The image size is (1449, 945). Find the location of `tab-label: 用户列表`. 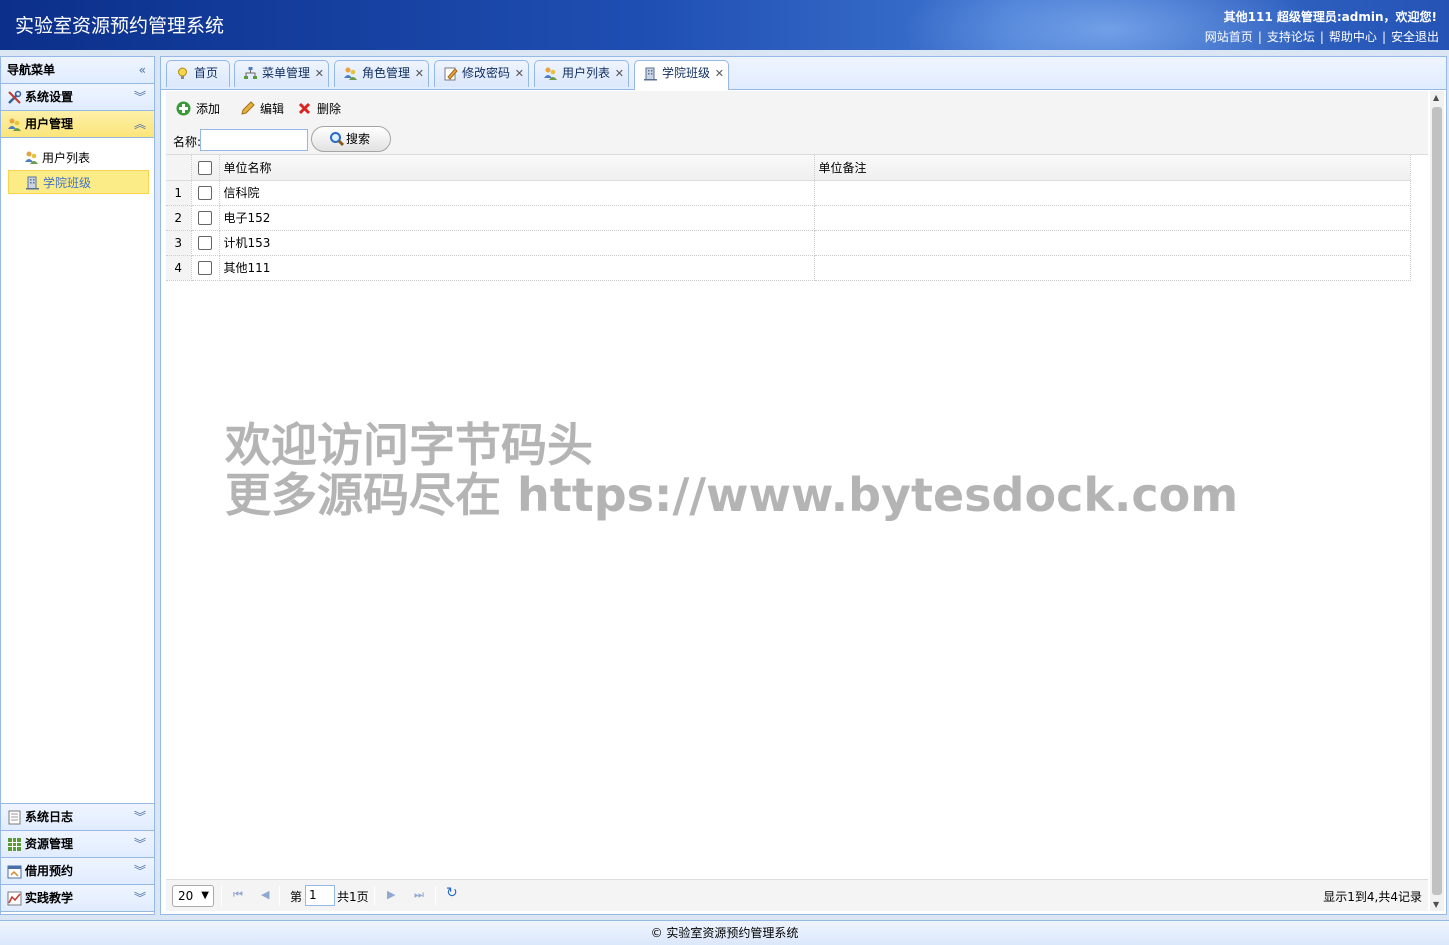

tab-label: 用户列表 is located at coordinates (586, 73).